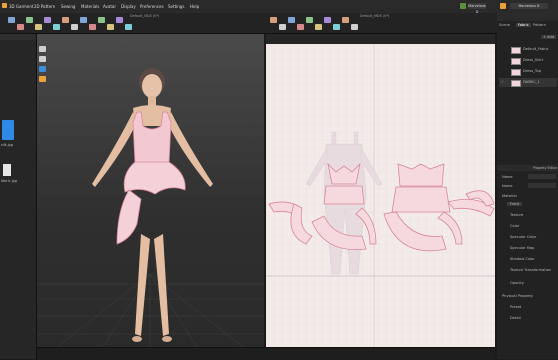 The height and width of the screenshot is (360, 558). Describe the element at coordinates (421, 199) in the screenshot. I see `pattern-back-skirt` at that location.